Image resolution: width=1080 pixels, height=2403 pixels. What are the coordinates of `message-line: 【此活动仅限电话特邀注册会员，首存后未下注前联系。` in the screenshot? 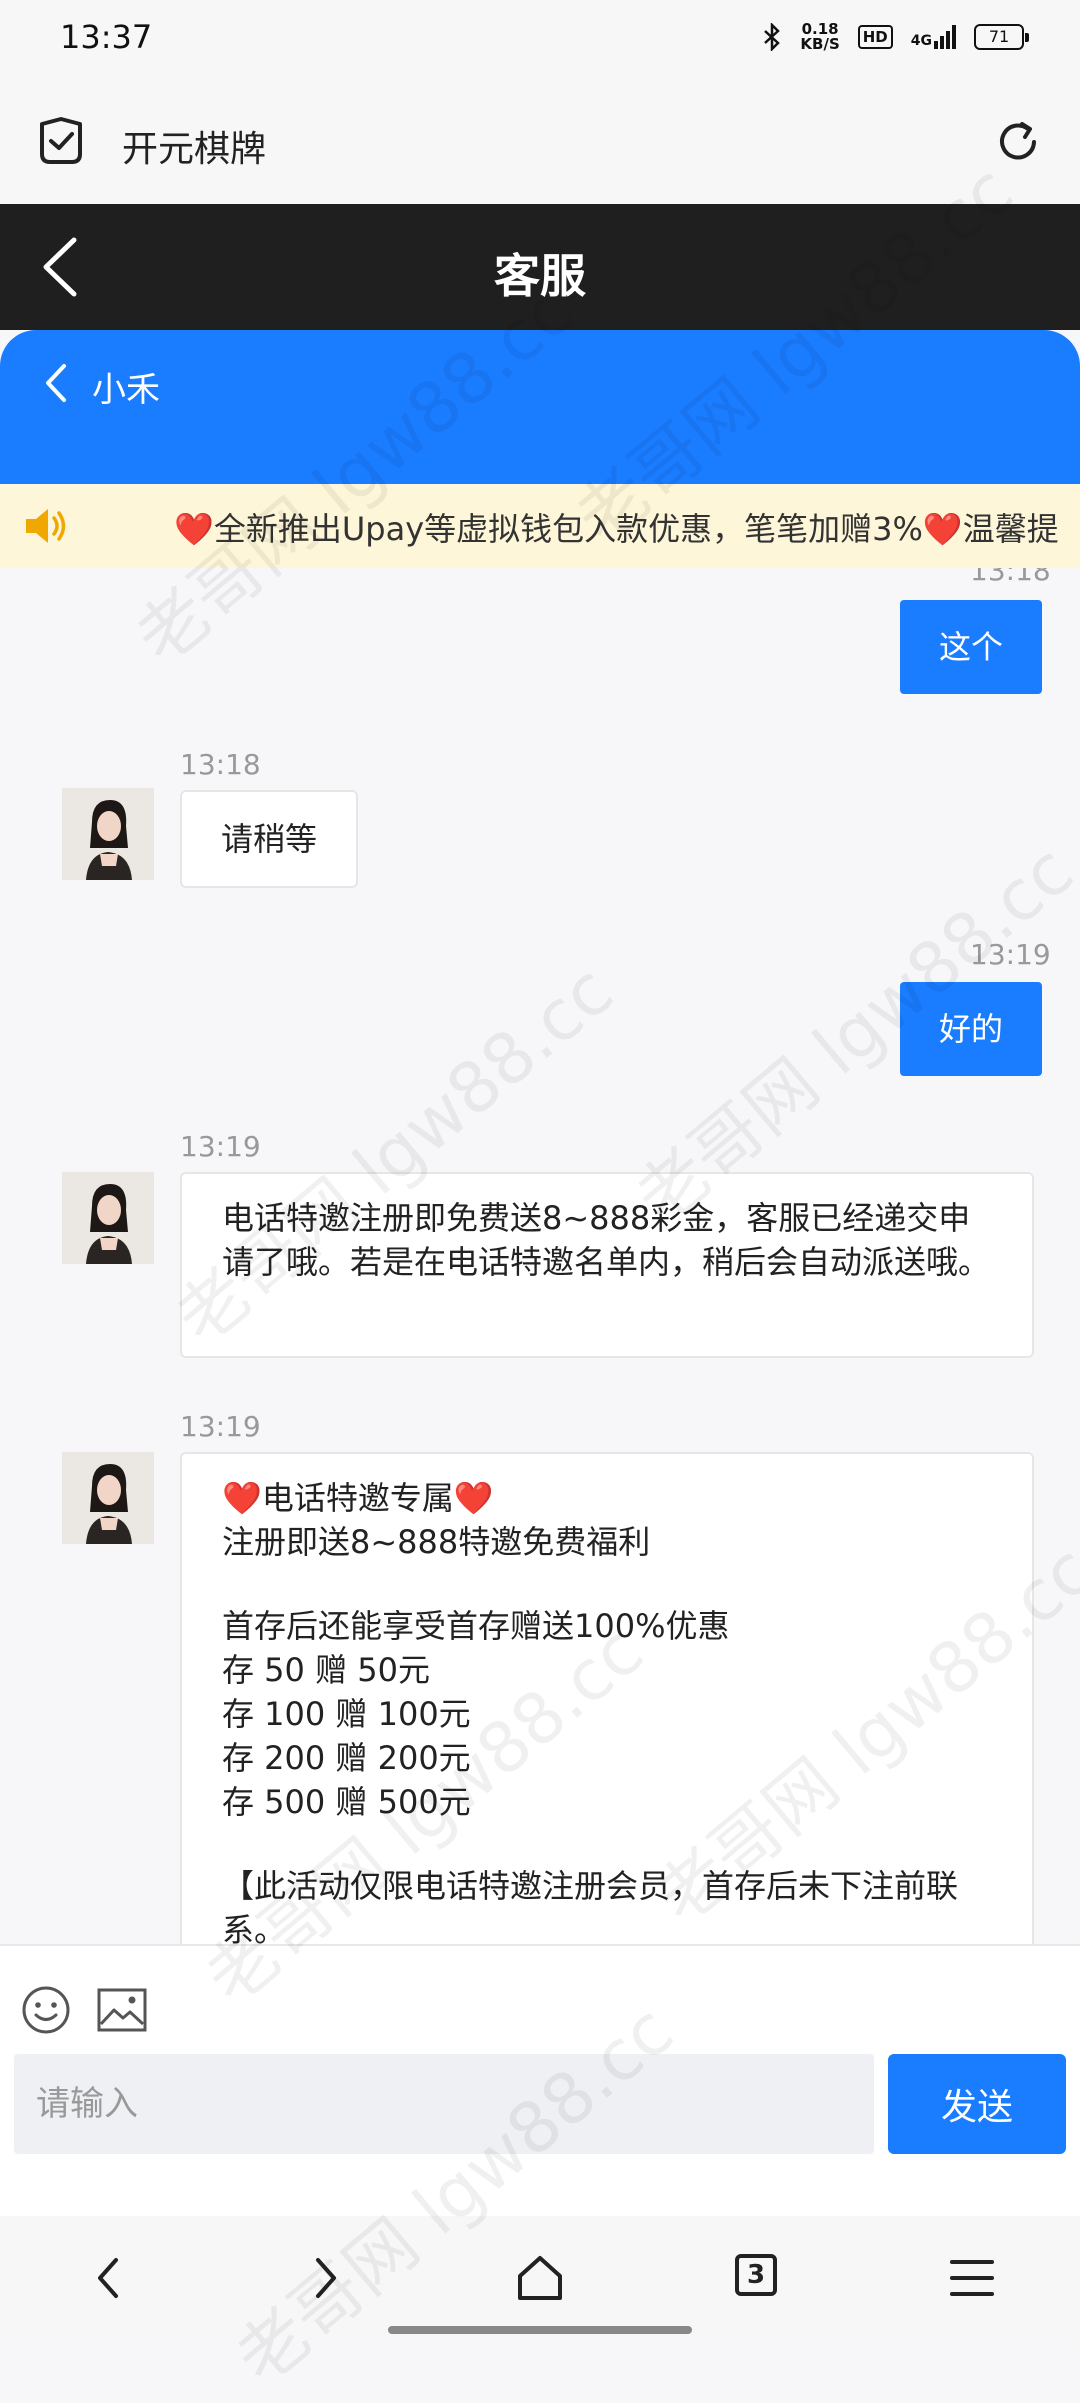 It's located at (590, 1905).